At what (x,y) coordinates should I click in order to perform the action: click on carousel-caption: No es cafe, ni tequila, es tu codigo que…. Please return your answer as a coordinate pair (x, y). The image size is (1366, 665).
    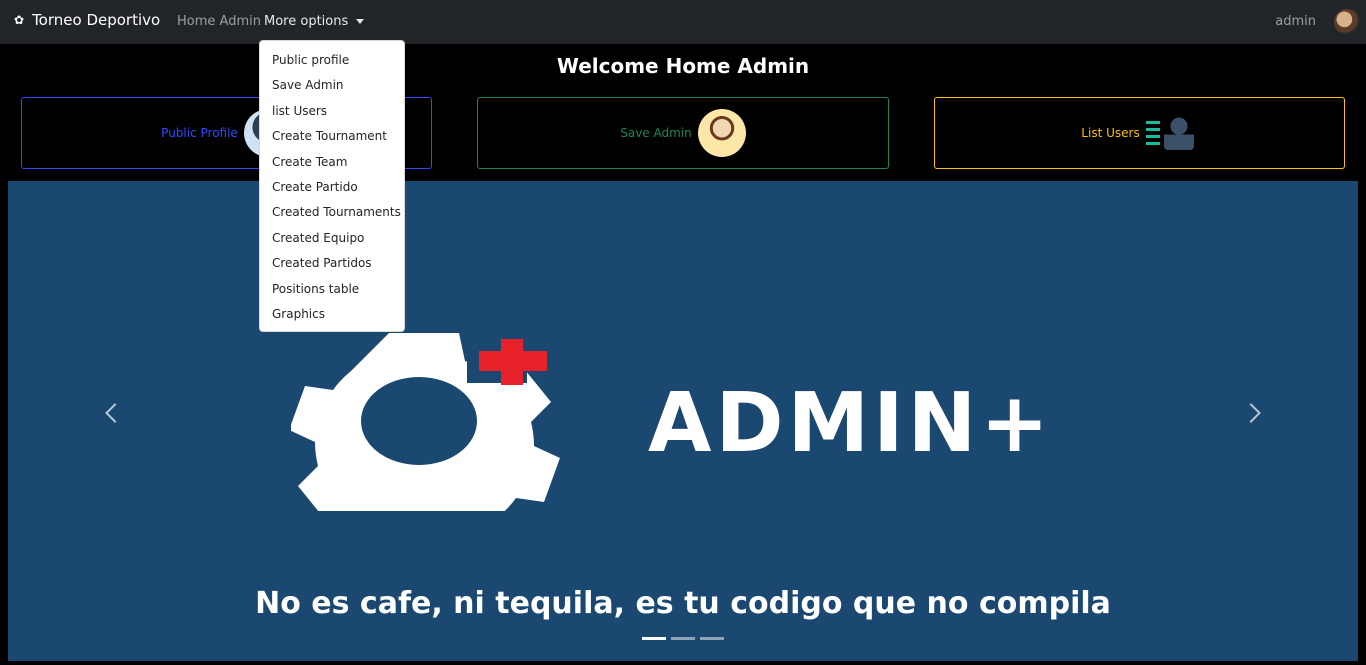
    Looking at the image, I should click on (683, 603).